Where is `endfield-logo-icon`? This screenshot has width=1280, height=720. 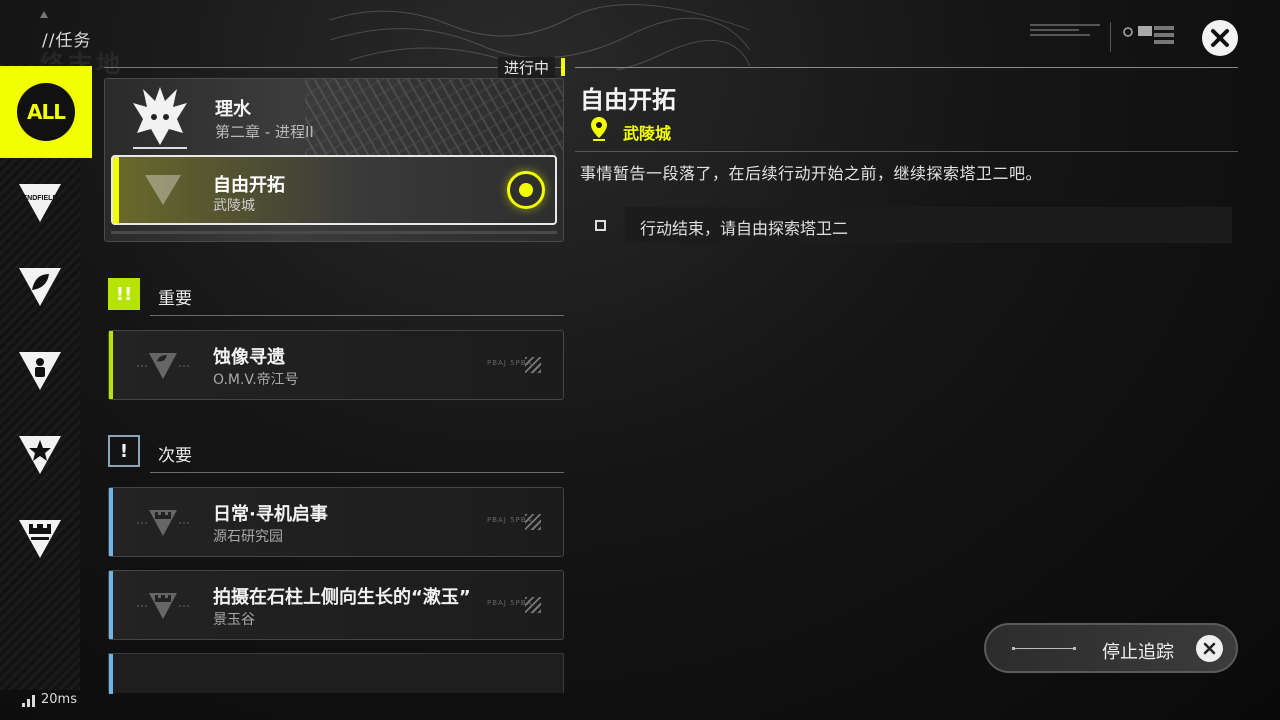
endfield-logo-icon is located at coordinates (44, 14).